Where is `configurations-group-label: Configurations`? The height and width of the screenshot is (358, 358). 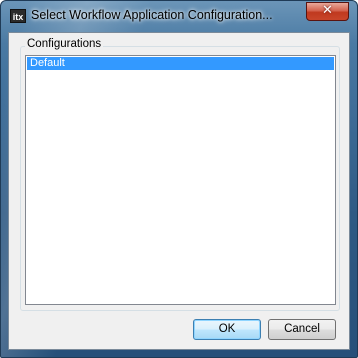
configurations-group-label: Configurations is located at coordinates (64, 44).